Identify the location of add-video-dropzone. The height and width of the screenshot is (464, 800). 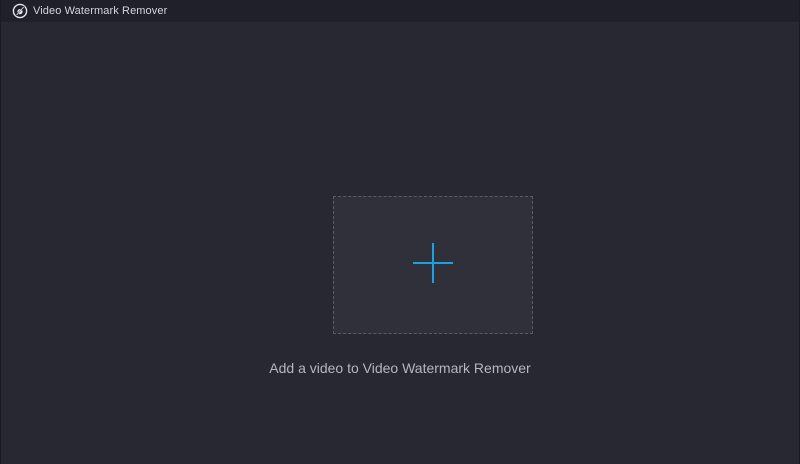
(433, 265).